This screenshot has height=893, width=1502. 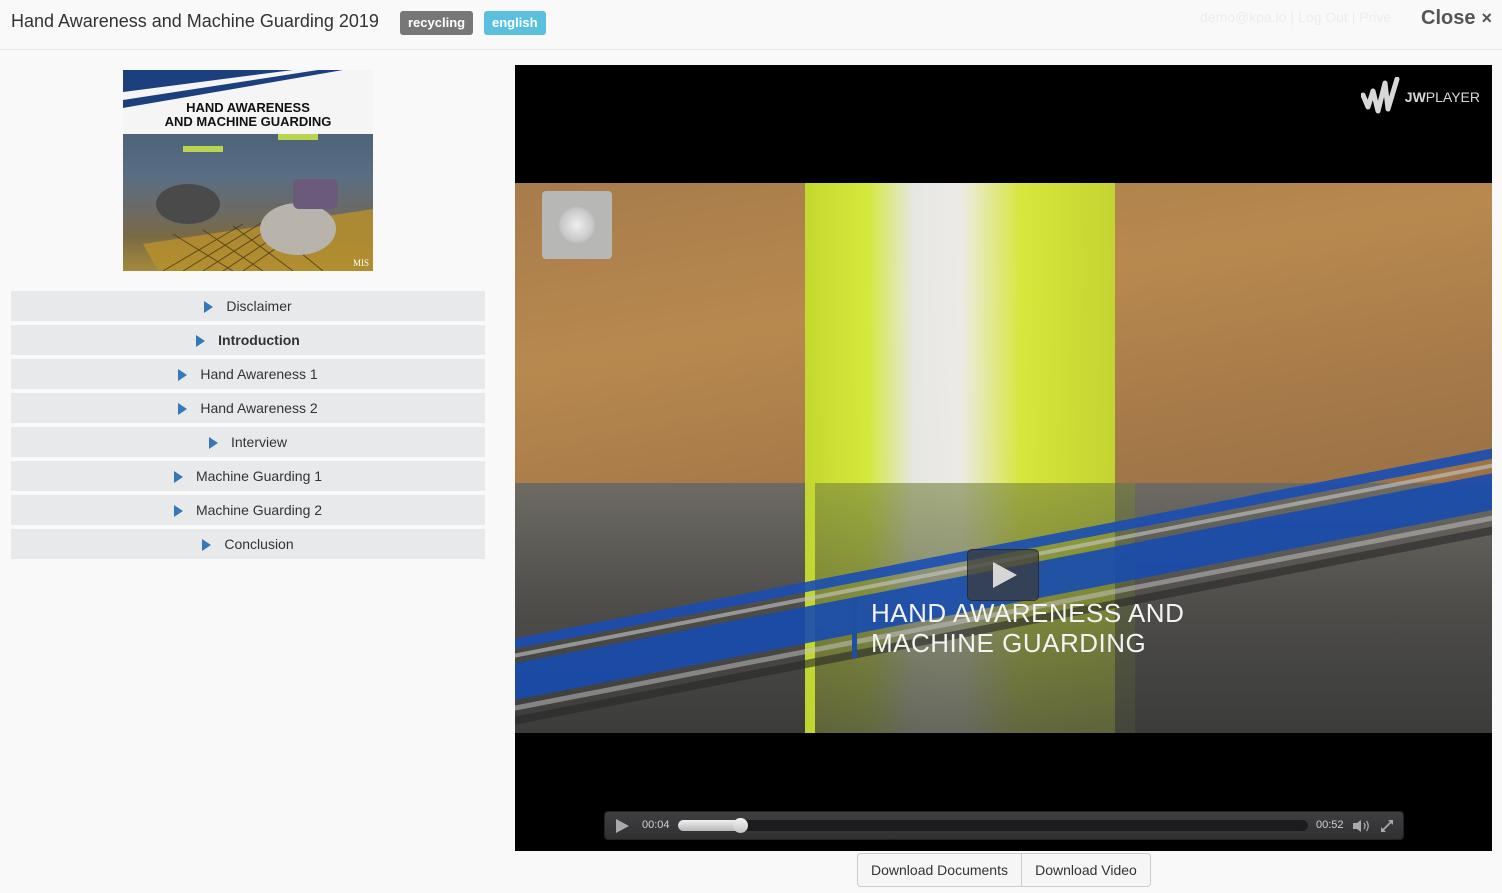 I want to click on overlay-title-line1: HAND AWARENESS AND, so click(x=1028, y=613).